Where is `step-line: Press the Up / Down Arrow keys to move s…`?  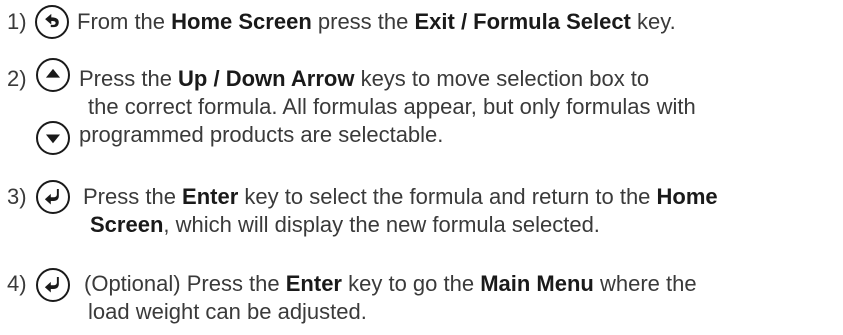 step-line: Press the Up / Down Arrow keys to move s… is located at coordinates (364, 78).